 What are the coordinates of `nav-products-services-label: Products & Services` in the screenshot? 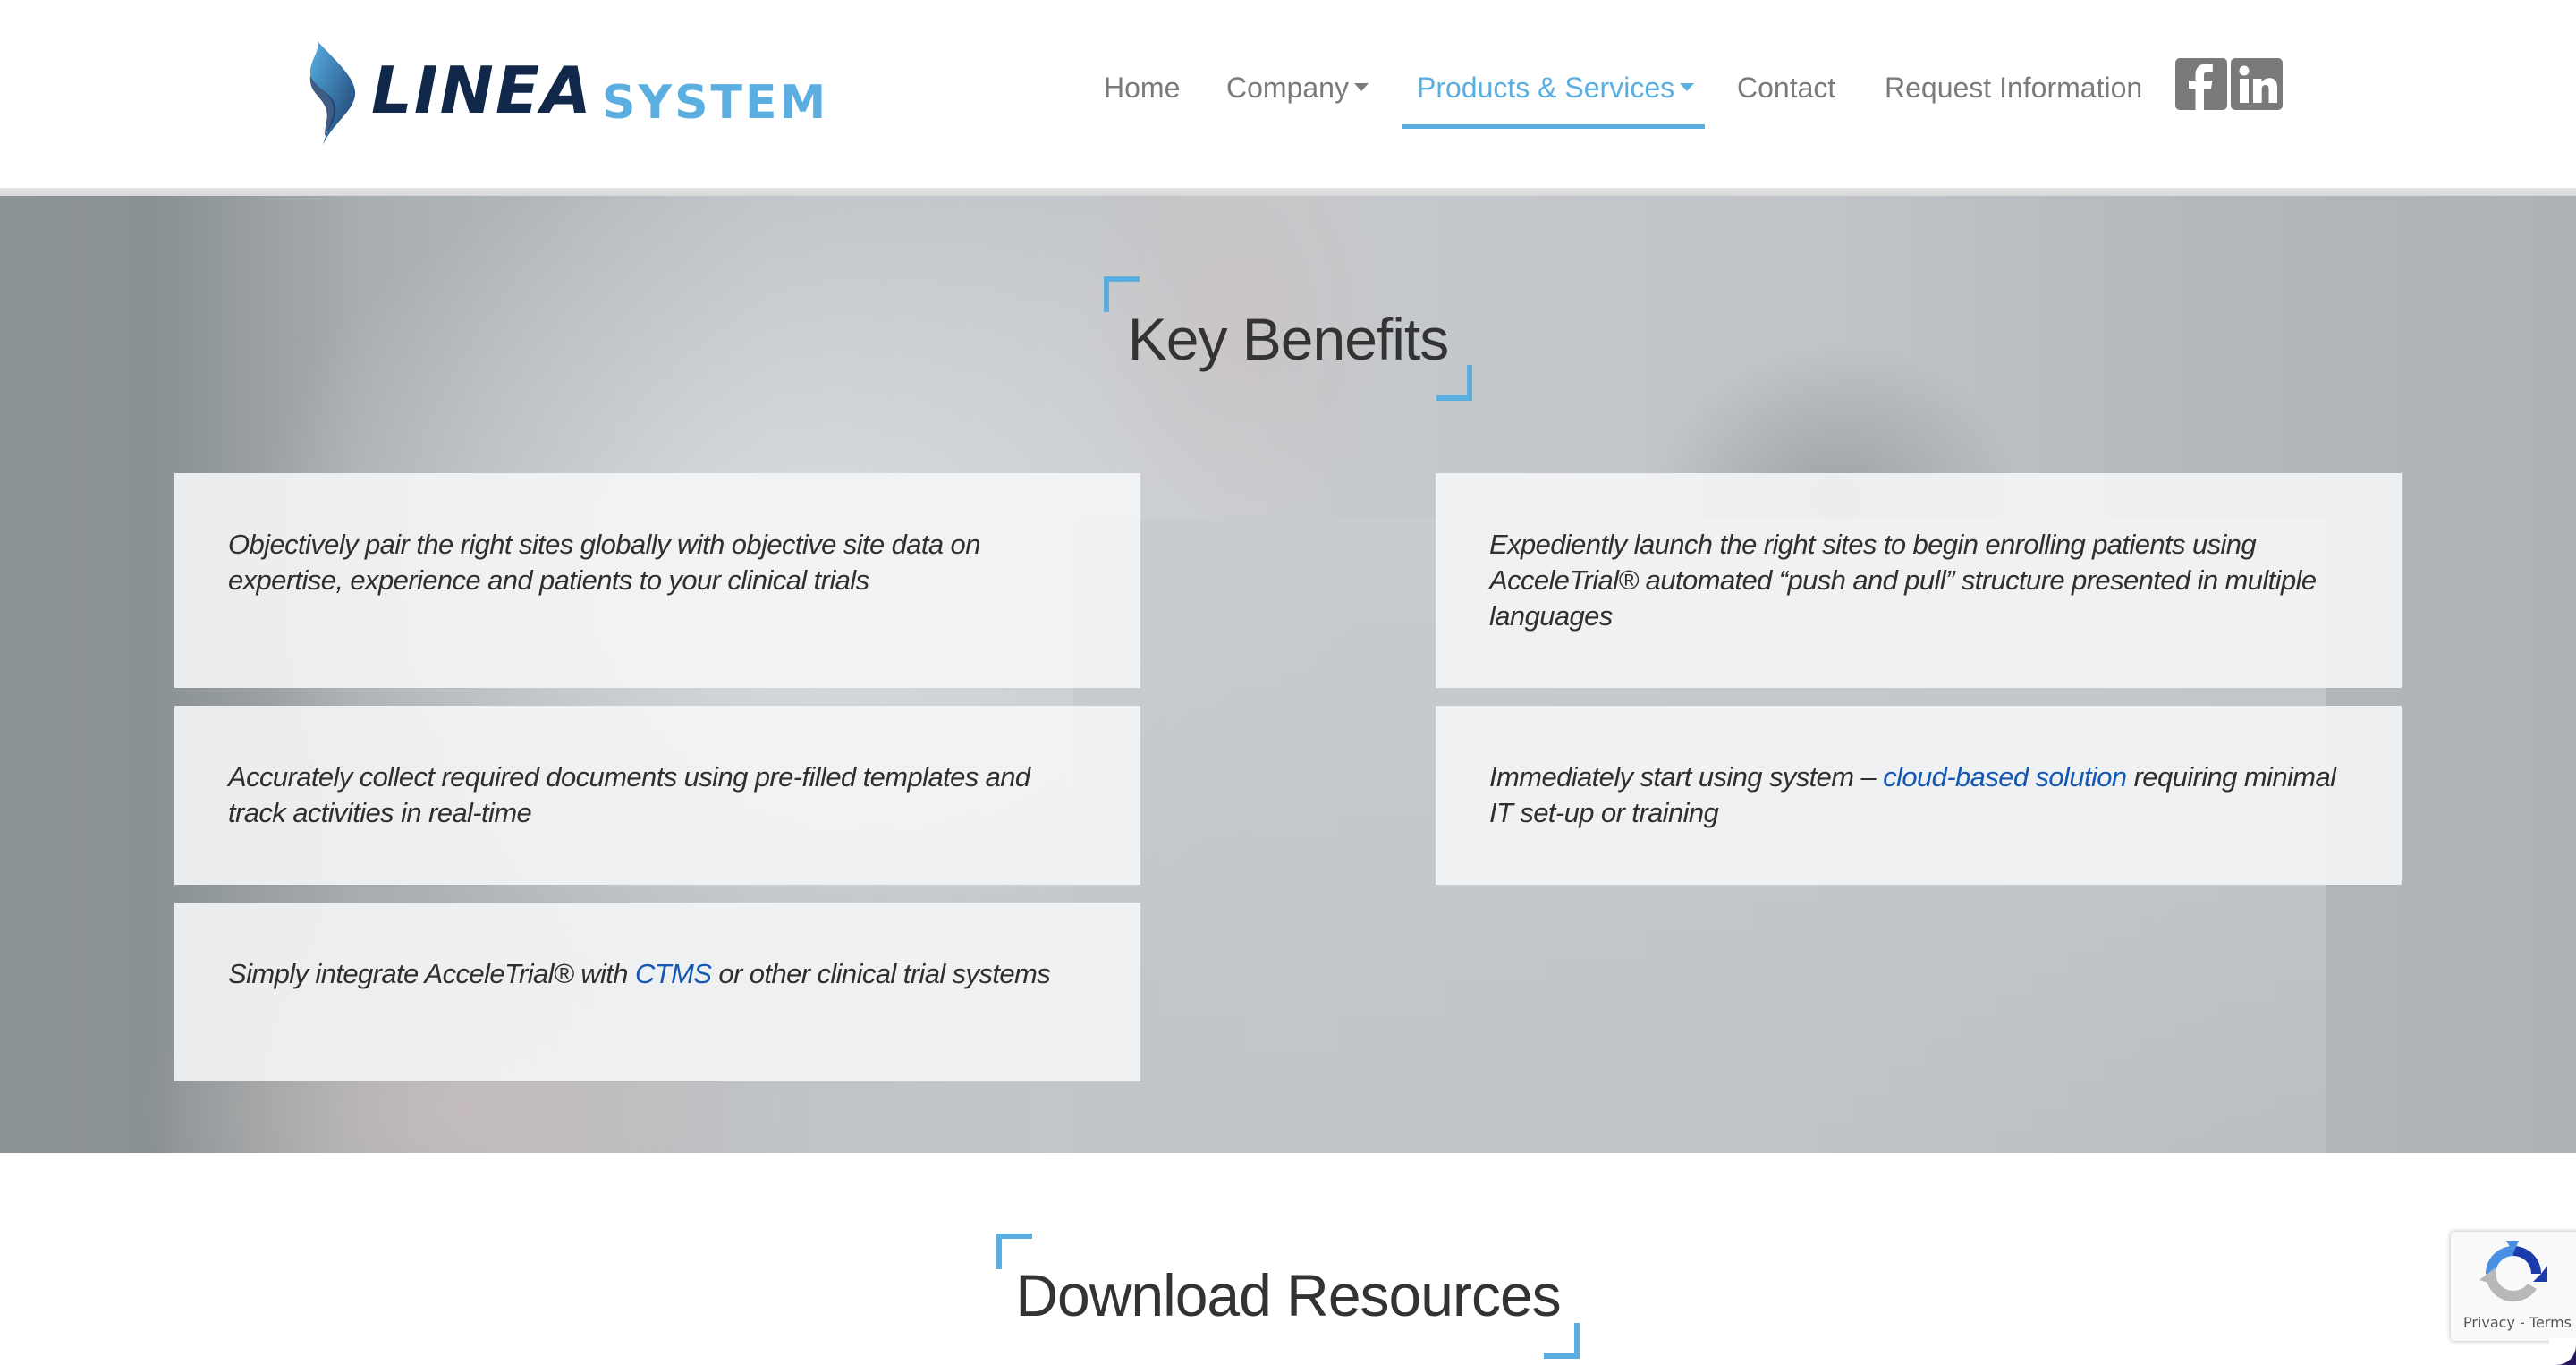 It's located at (1546, 88).